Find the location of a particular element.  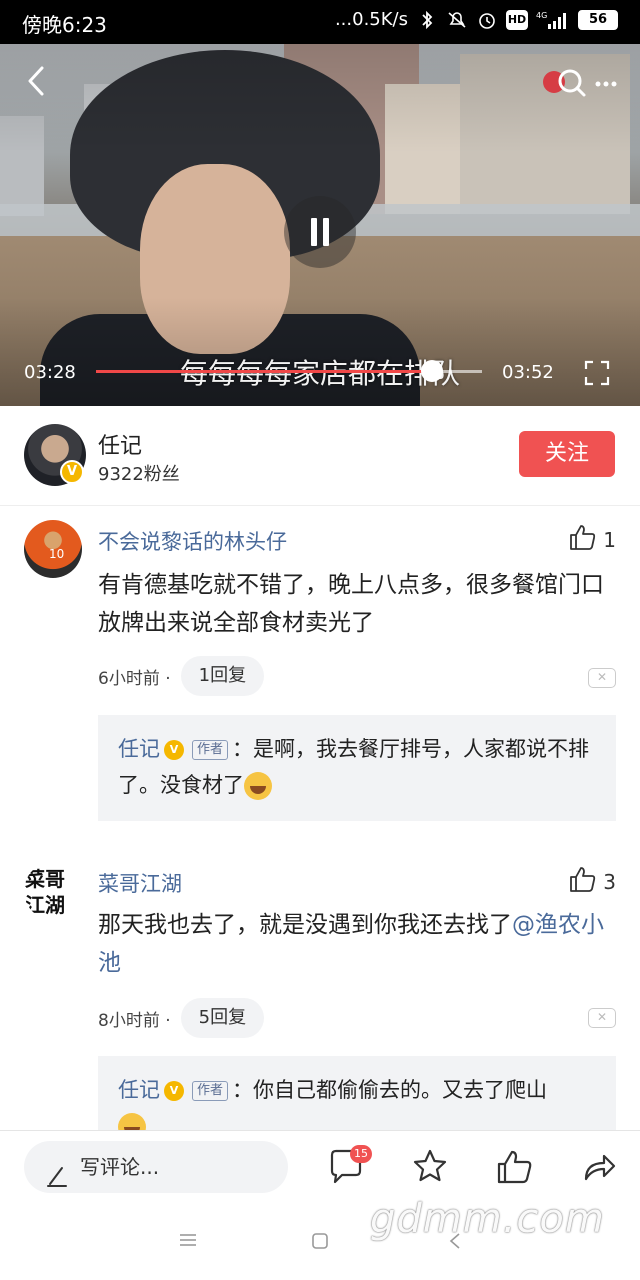

comment-time: 6小时前 · is located at coordinates (134, 678).